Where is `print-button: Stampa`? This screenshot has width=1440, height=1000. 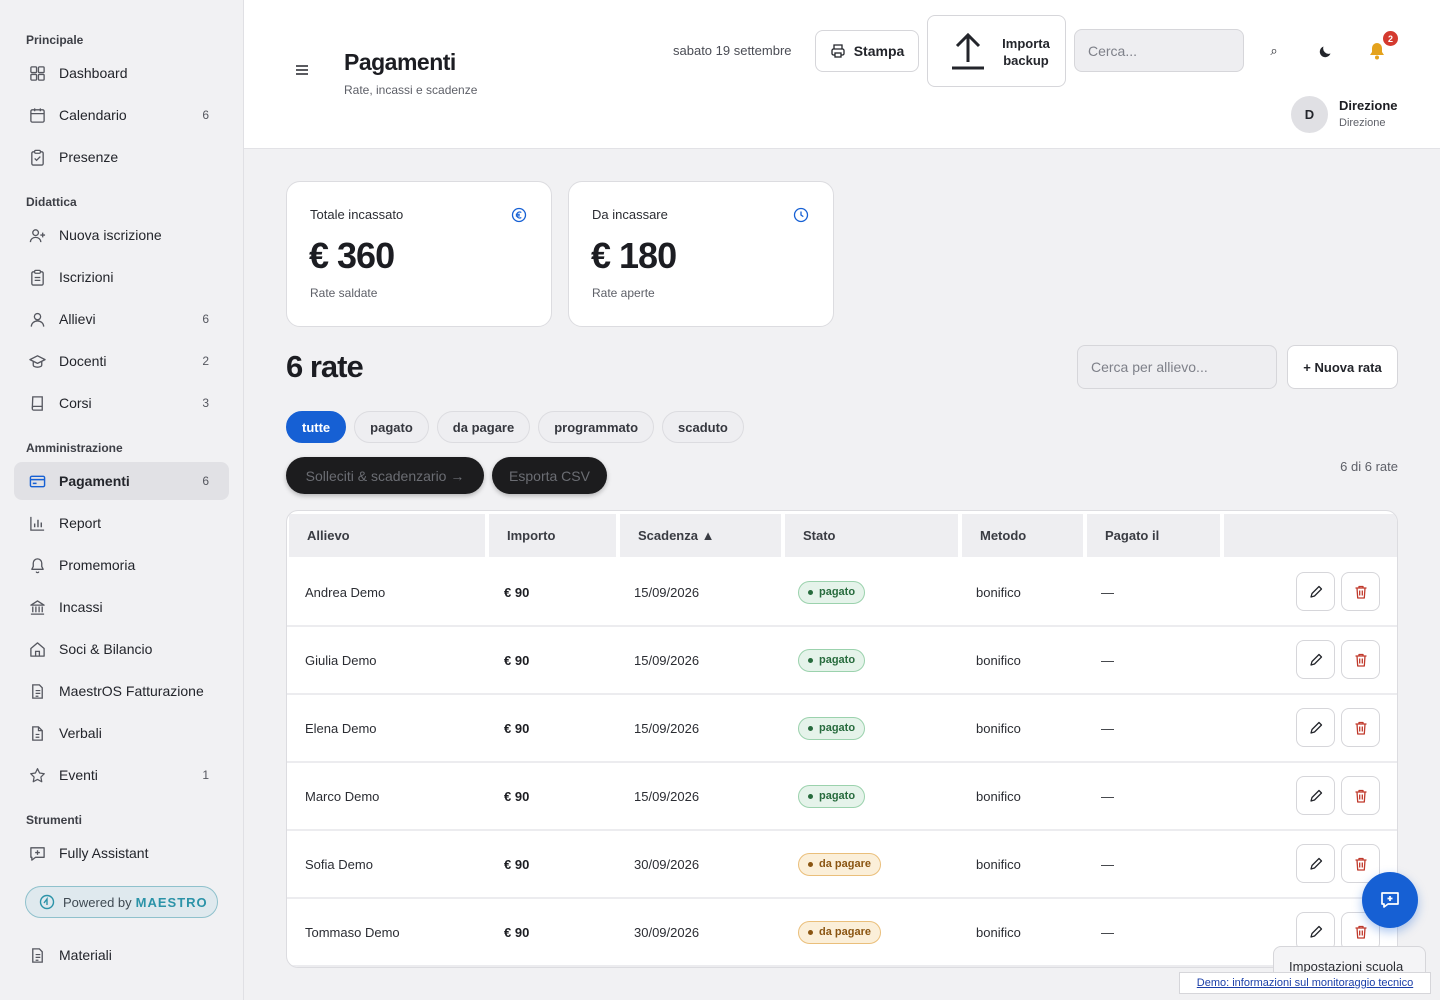 print-button: Stampa is located at coordinates (867, 51).